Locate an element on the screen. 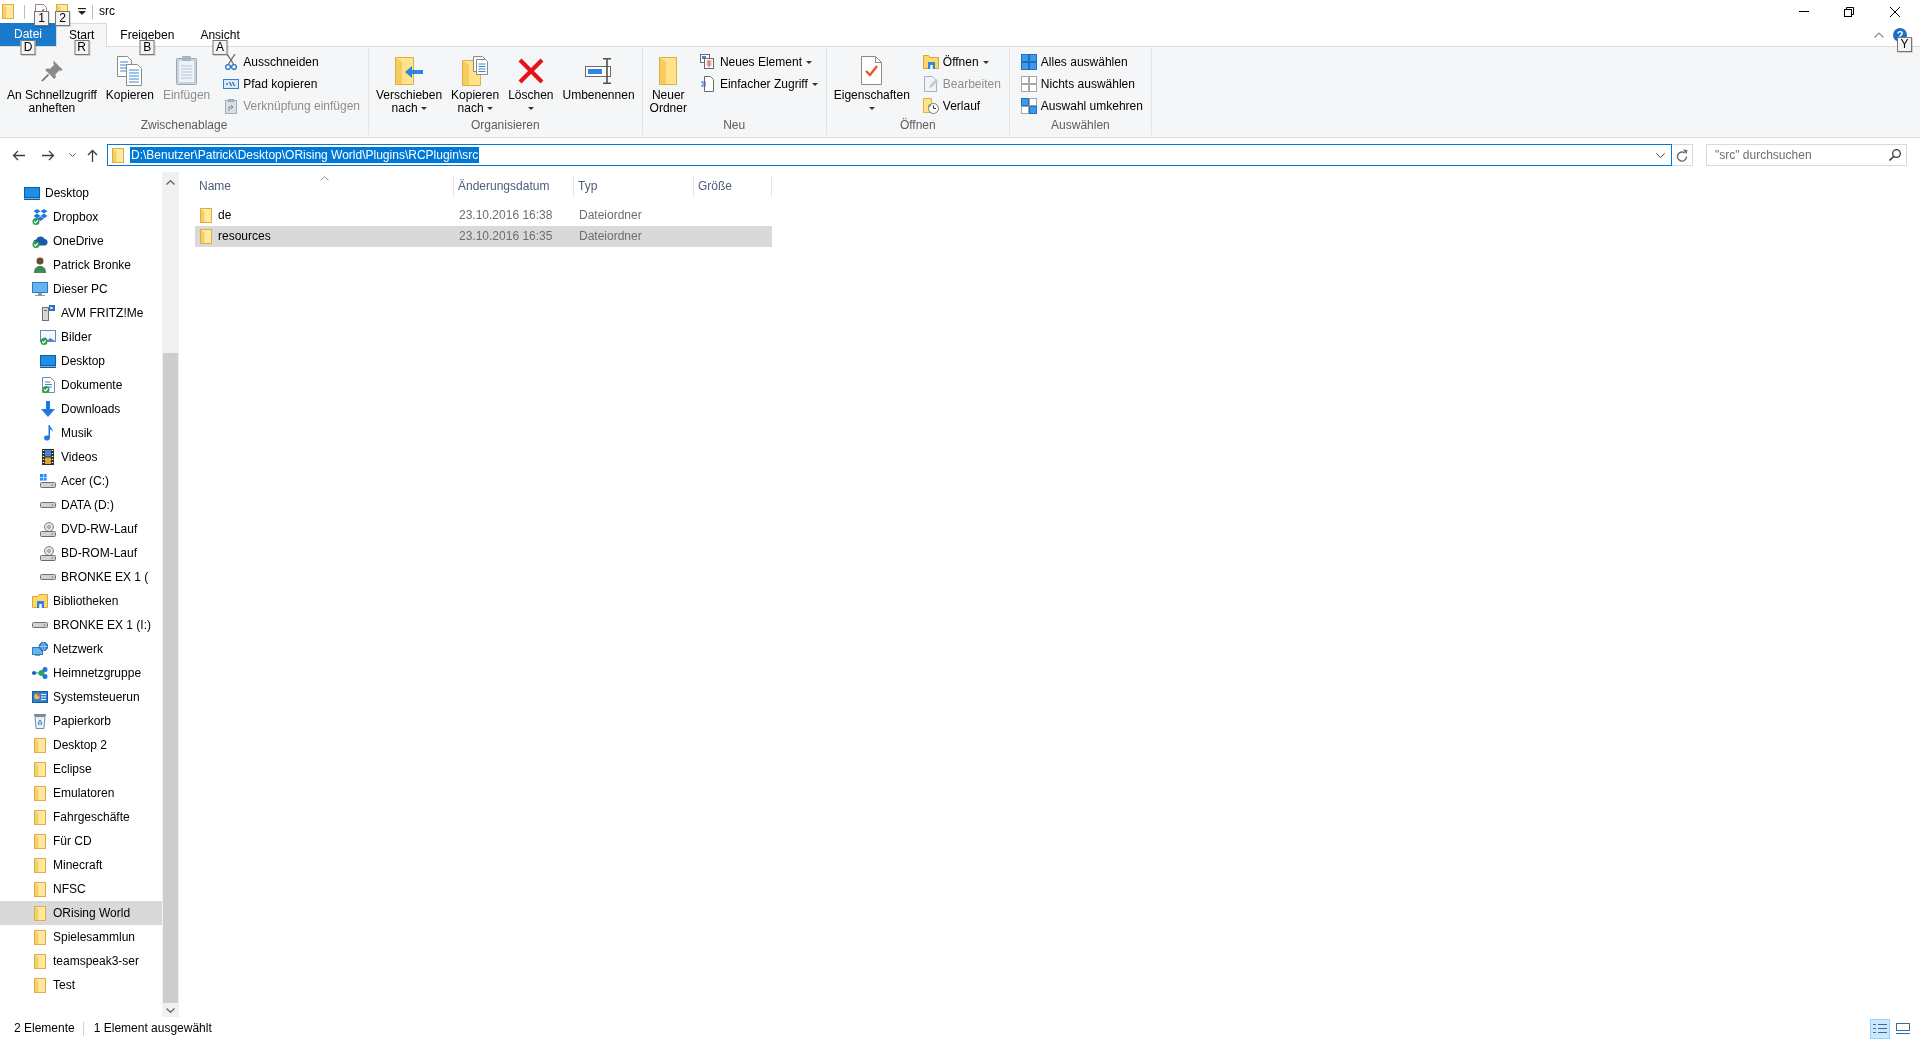 This screenshot has width=1920, height=1040. key-tip-tooltip: R is located at coordinates (82, 47).